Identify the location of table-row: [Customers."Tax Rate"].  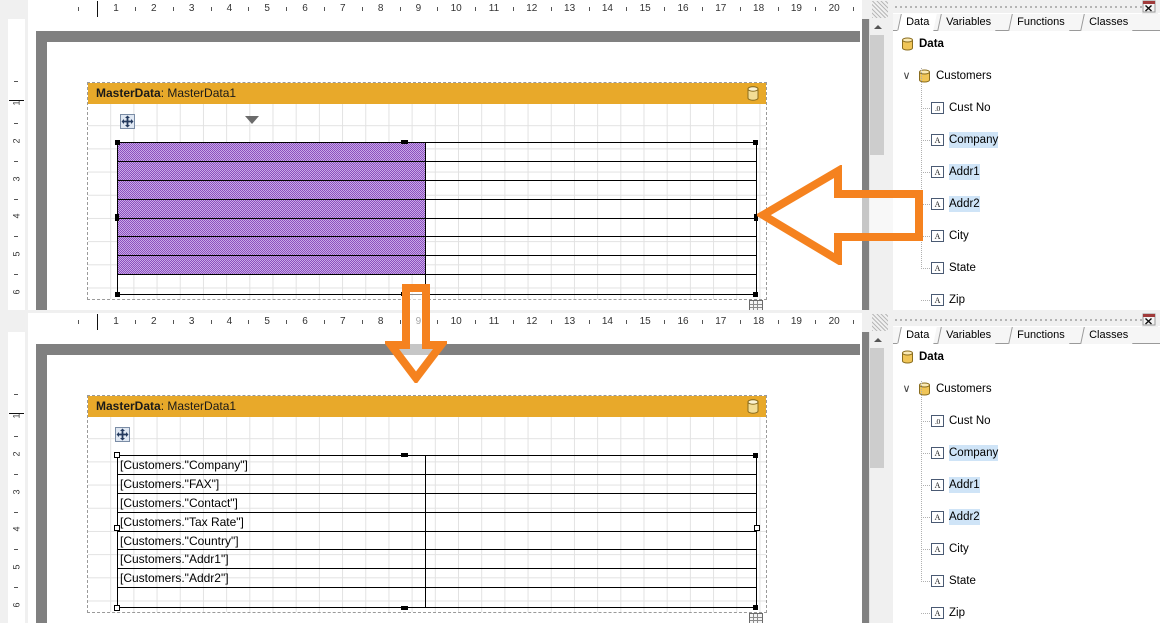
(437, 522).